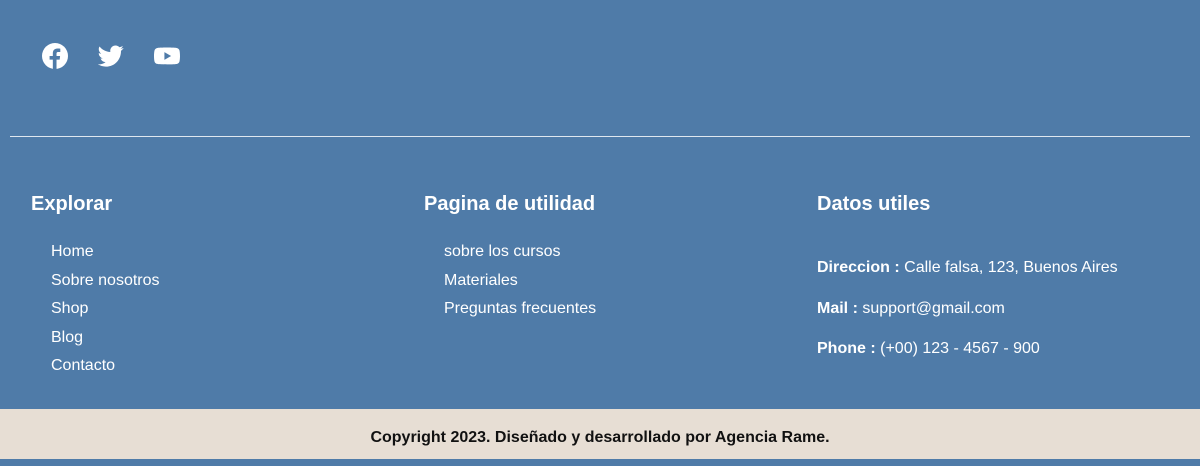  Describe the element at coordinates (1011, 267) in the screenshot. I see `address-value: Calle falsa, 123, Buenos Aires` at that location.